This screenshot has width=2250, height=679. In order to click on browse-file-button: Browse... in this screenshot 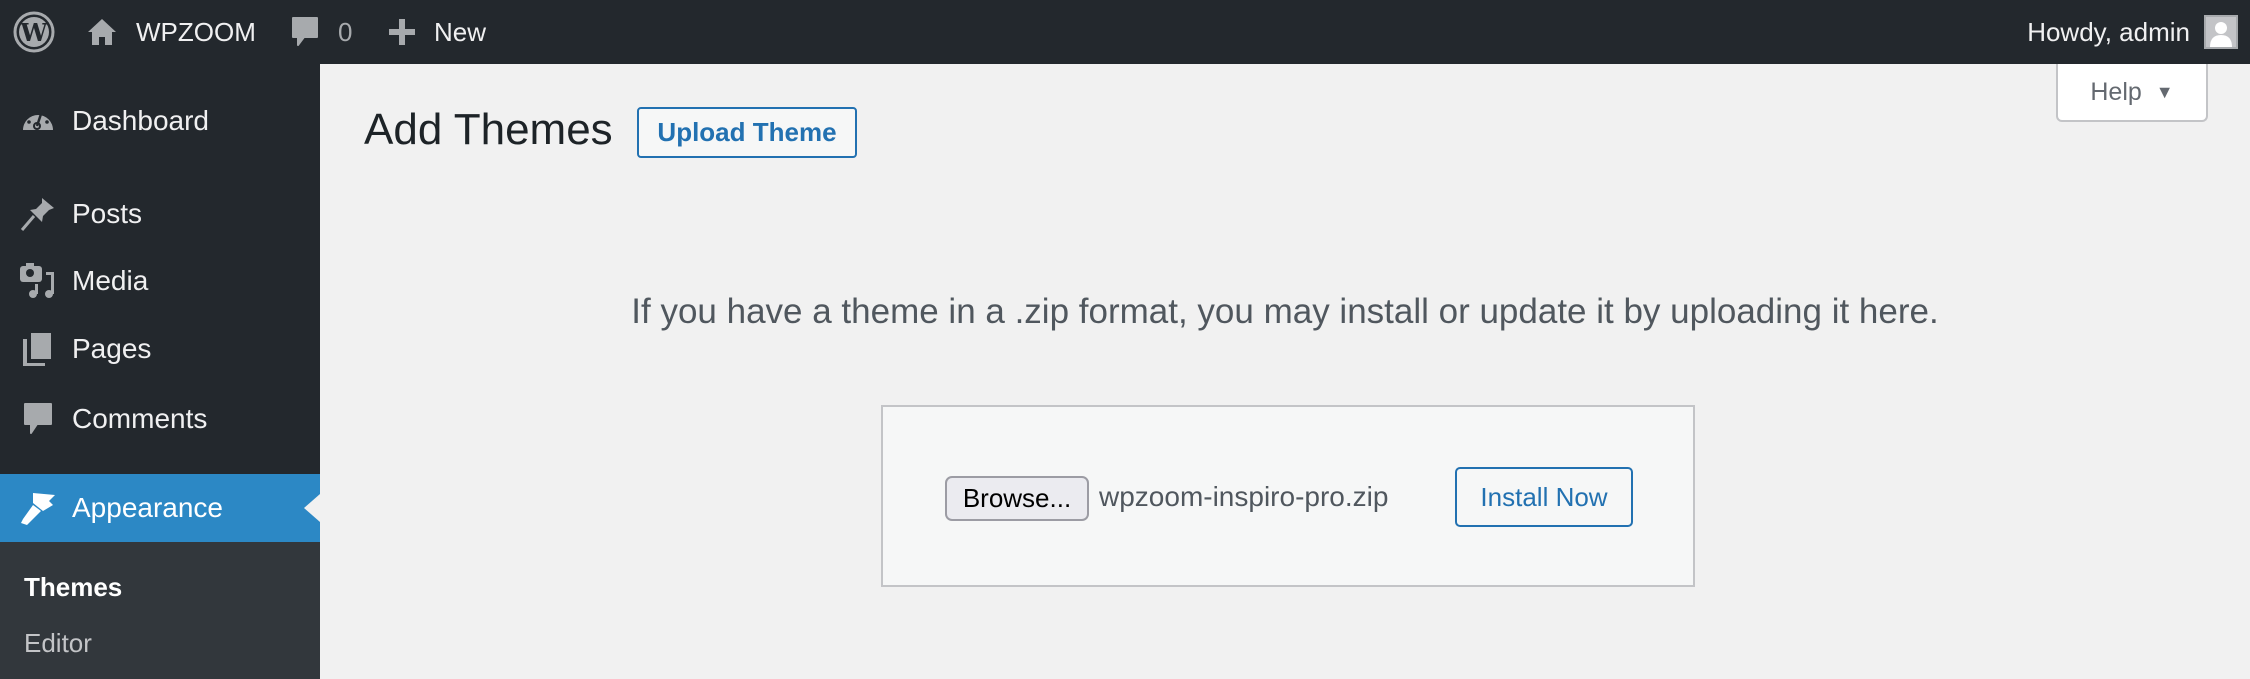, I will do `click(1017, 498)`.